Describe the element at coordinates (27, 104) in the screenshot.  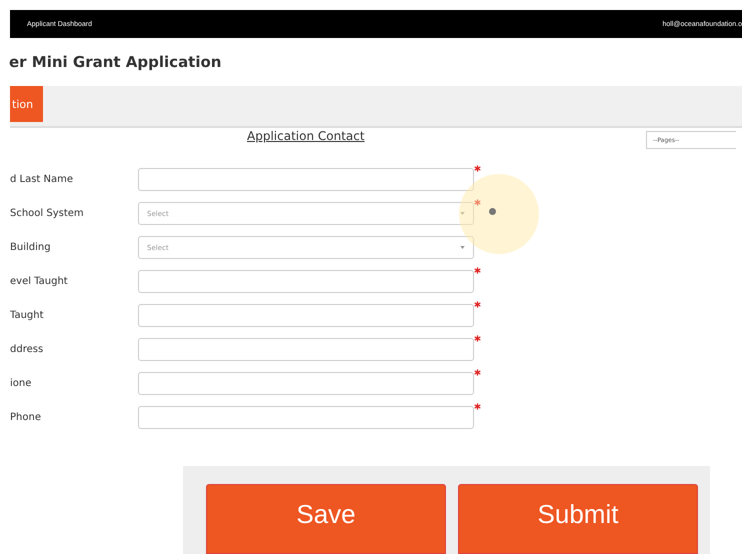
I see `tab: tion` at that location.